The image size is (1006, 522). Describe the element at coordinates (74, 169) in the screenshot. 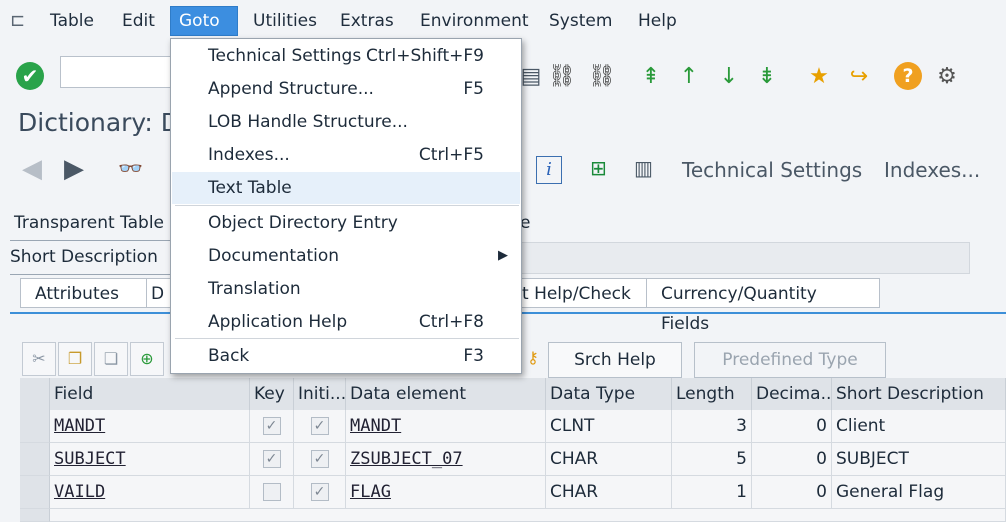

I see `forward-arrow-icon: ▶` at that location.